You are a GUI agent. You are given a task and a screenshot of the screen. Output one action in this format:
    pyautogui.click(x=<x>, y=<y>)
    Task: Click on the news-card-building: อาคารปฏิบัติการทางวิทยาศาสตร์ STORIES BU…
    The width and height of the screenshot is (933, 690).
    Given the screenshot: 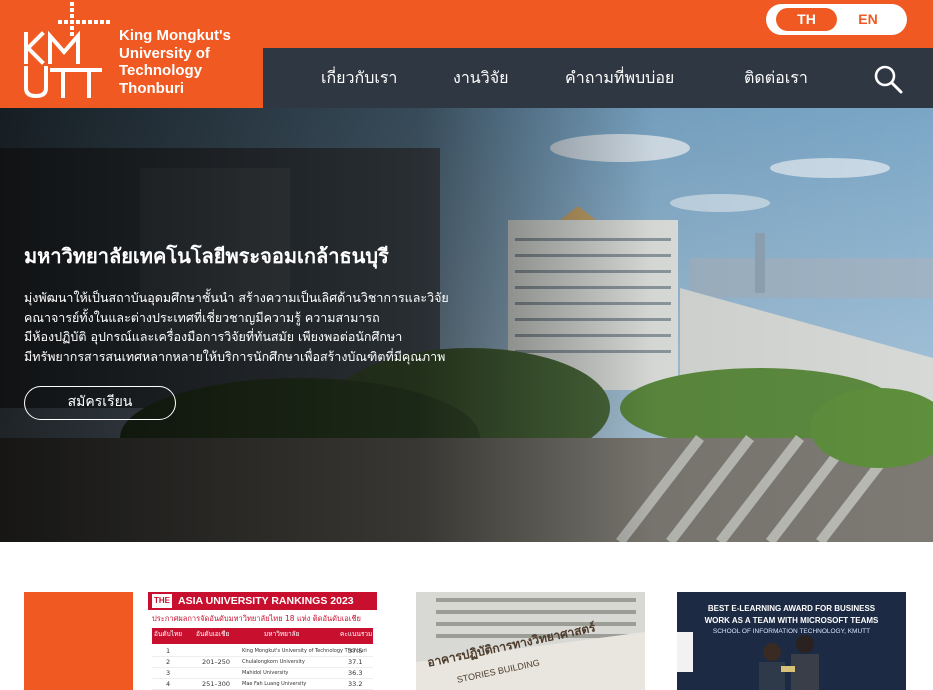 What is the action you would take?
    pyautogui.click(x=530, y=641)
    